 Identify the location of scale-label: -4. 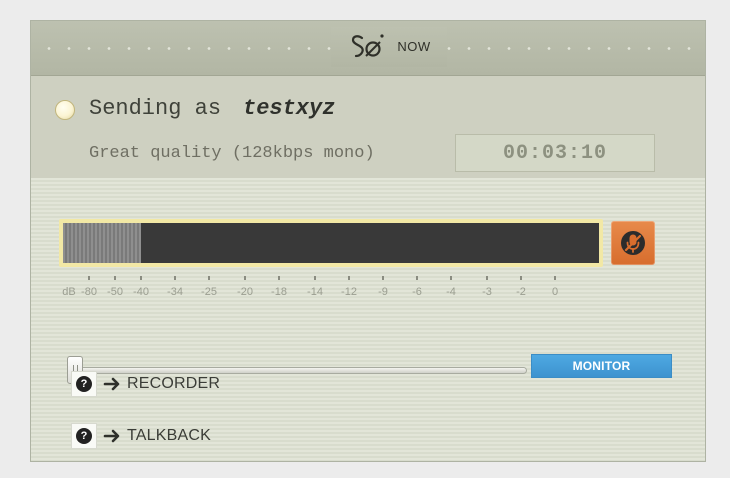
(451, 292).